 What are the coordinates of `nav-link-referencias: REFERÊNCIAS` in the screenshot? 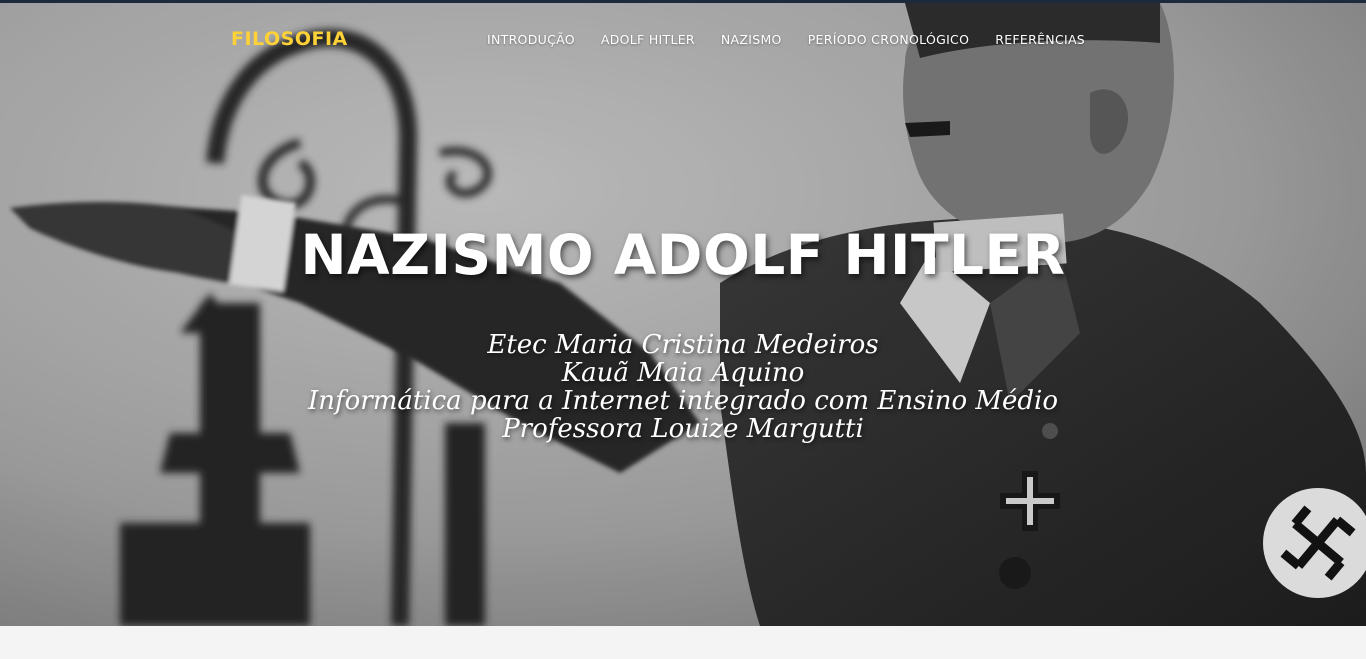 It's located at (1040, 39).